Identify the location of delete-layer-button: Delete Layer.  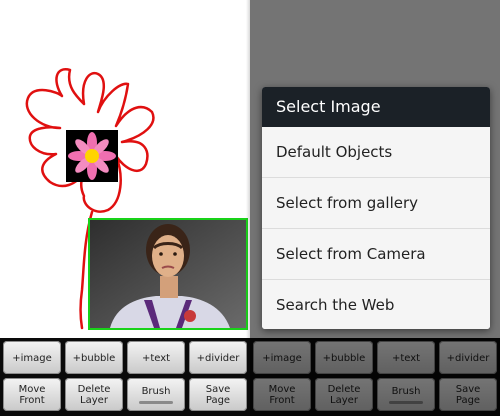
(94, 394).